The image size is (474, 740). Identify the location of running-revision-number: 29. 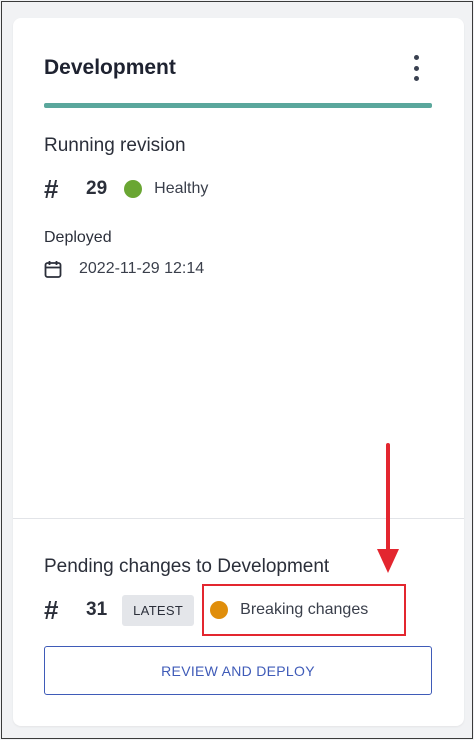
(97, 188).